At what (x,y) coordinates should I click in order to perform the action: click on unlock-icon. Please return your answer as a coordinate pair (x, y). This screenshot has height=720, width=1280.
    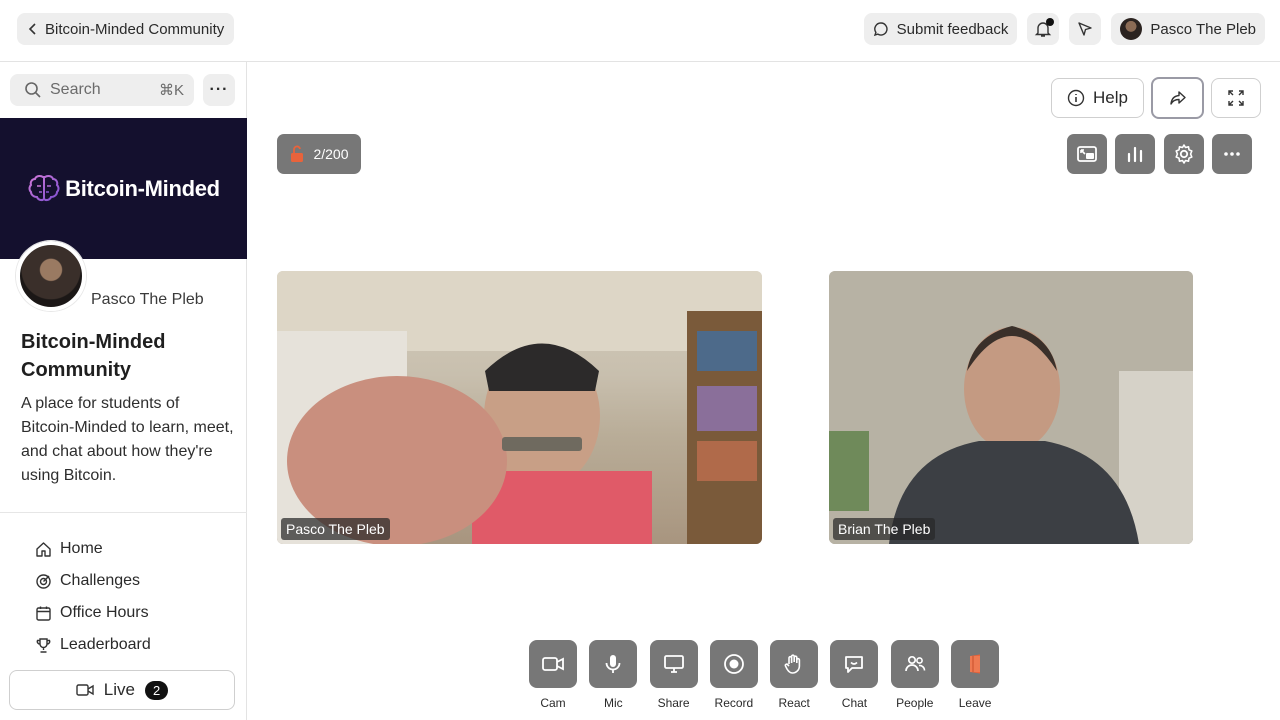
    Looking at the image, I should click on (297, 153).